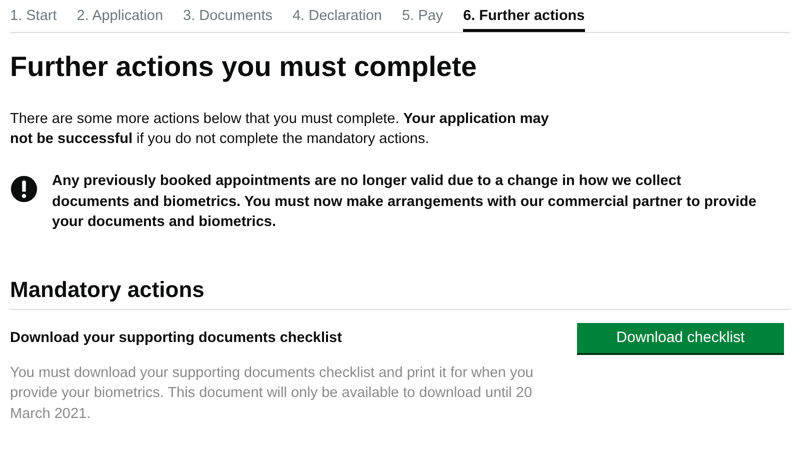 Image resolution: width=800 pixels, height=450 pixels. I want to click on step-tab: 6. Further actions, so click(524, 16).